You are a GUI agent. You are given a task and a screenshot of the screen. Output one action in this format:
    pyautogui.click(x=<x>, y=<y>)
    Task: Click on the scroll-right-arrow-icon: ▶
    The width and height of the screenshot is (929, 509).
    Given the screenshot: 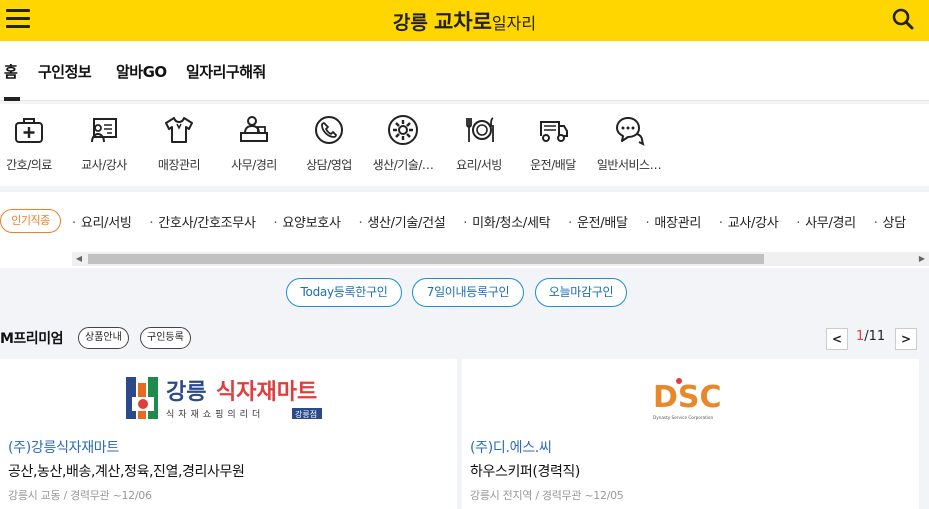 What is the action you would take?
    pyautogui.click(x=922, y=259)
    